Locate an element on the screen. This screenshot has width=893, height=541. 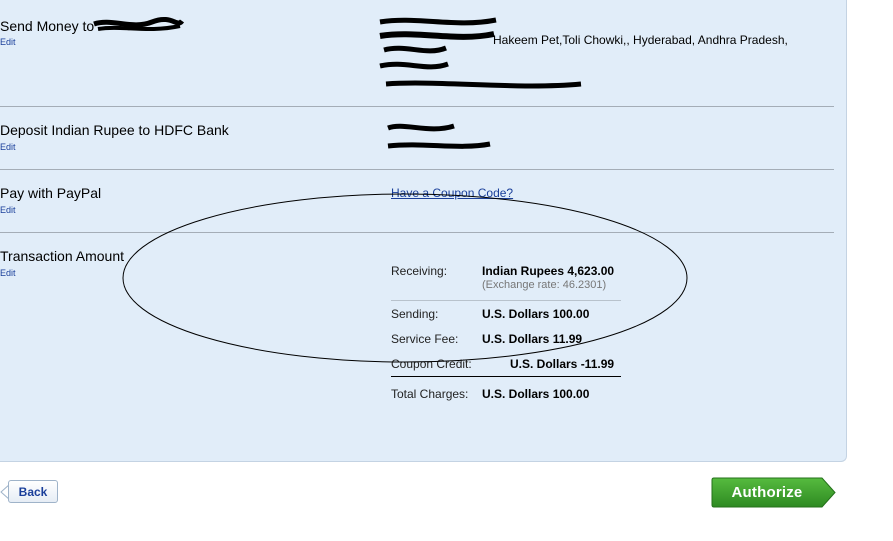
redacted-recipient-address is located at coordinates (480, 53).